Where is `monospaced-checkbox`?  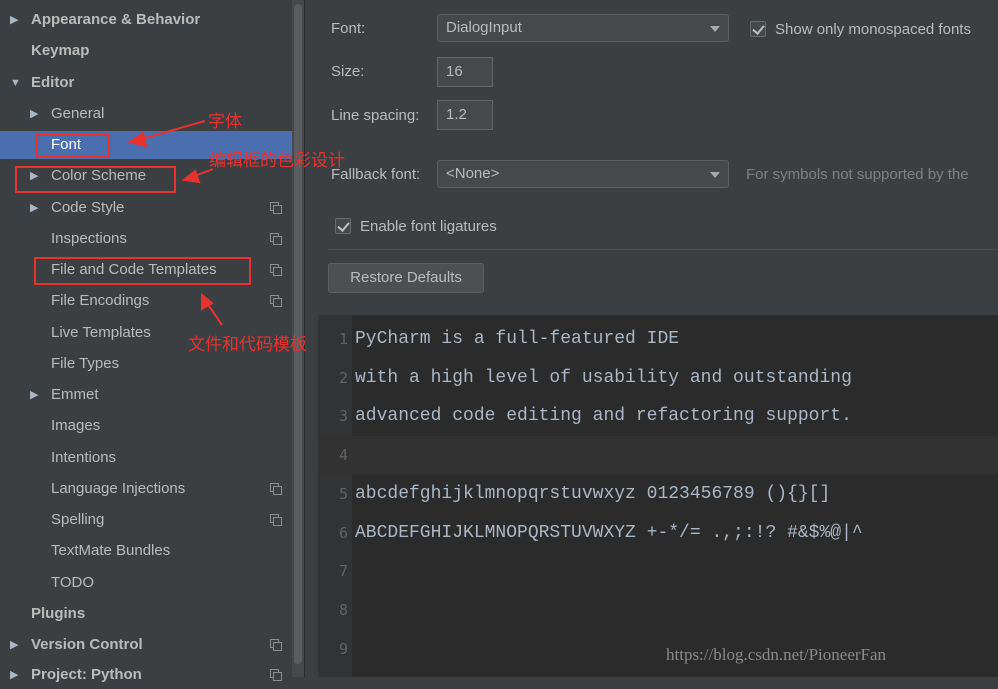
monospaced-checkbox is located at coordinates (758, 29).